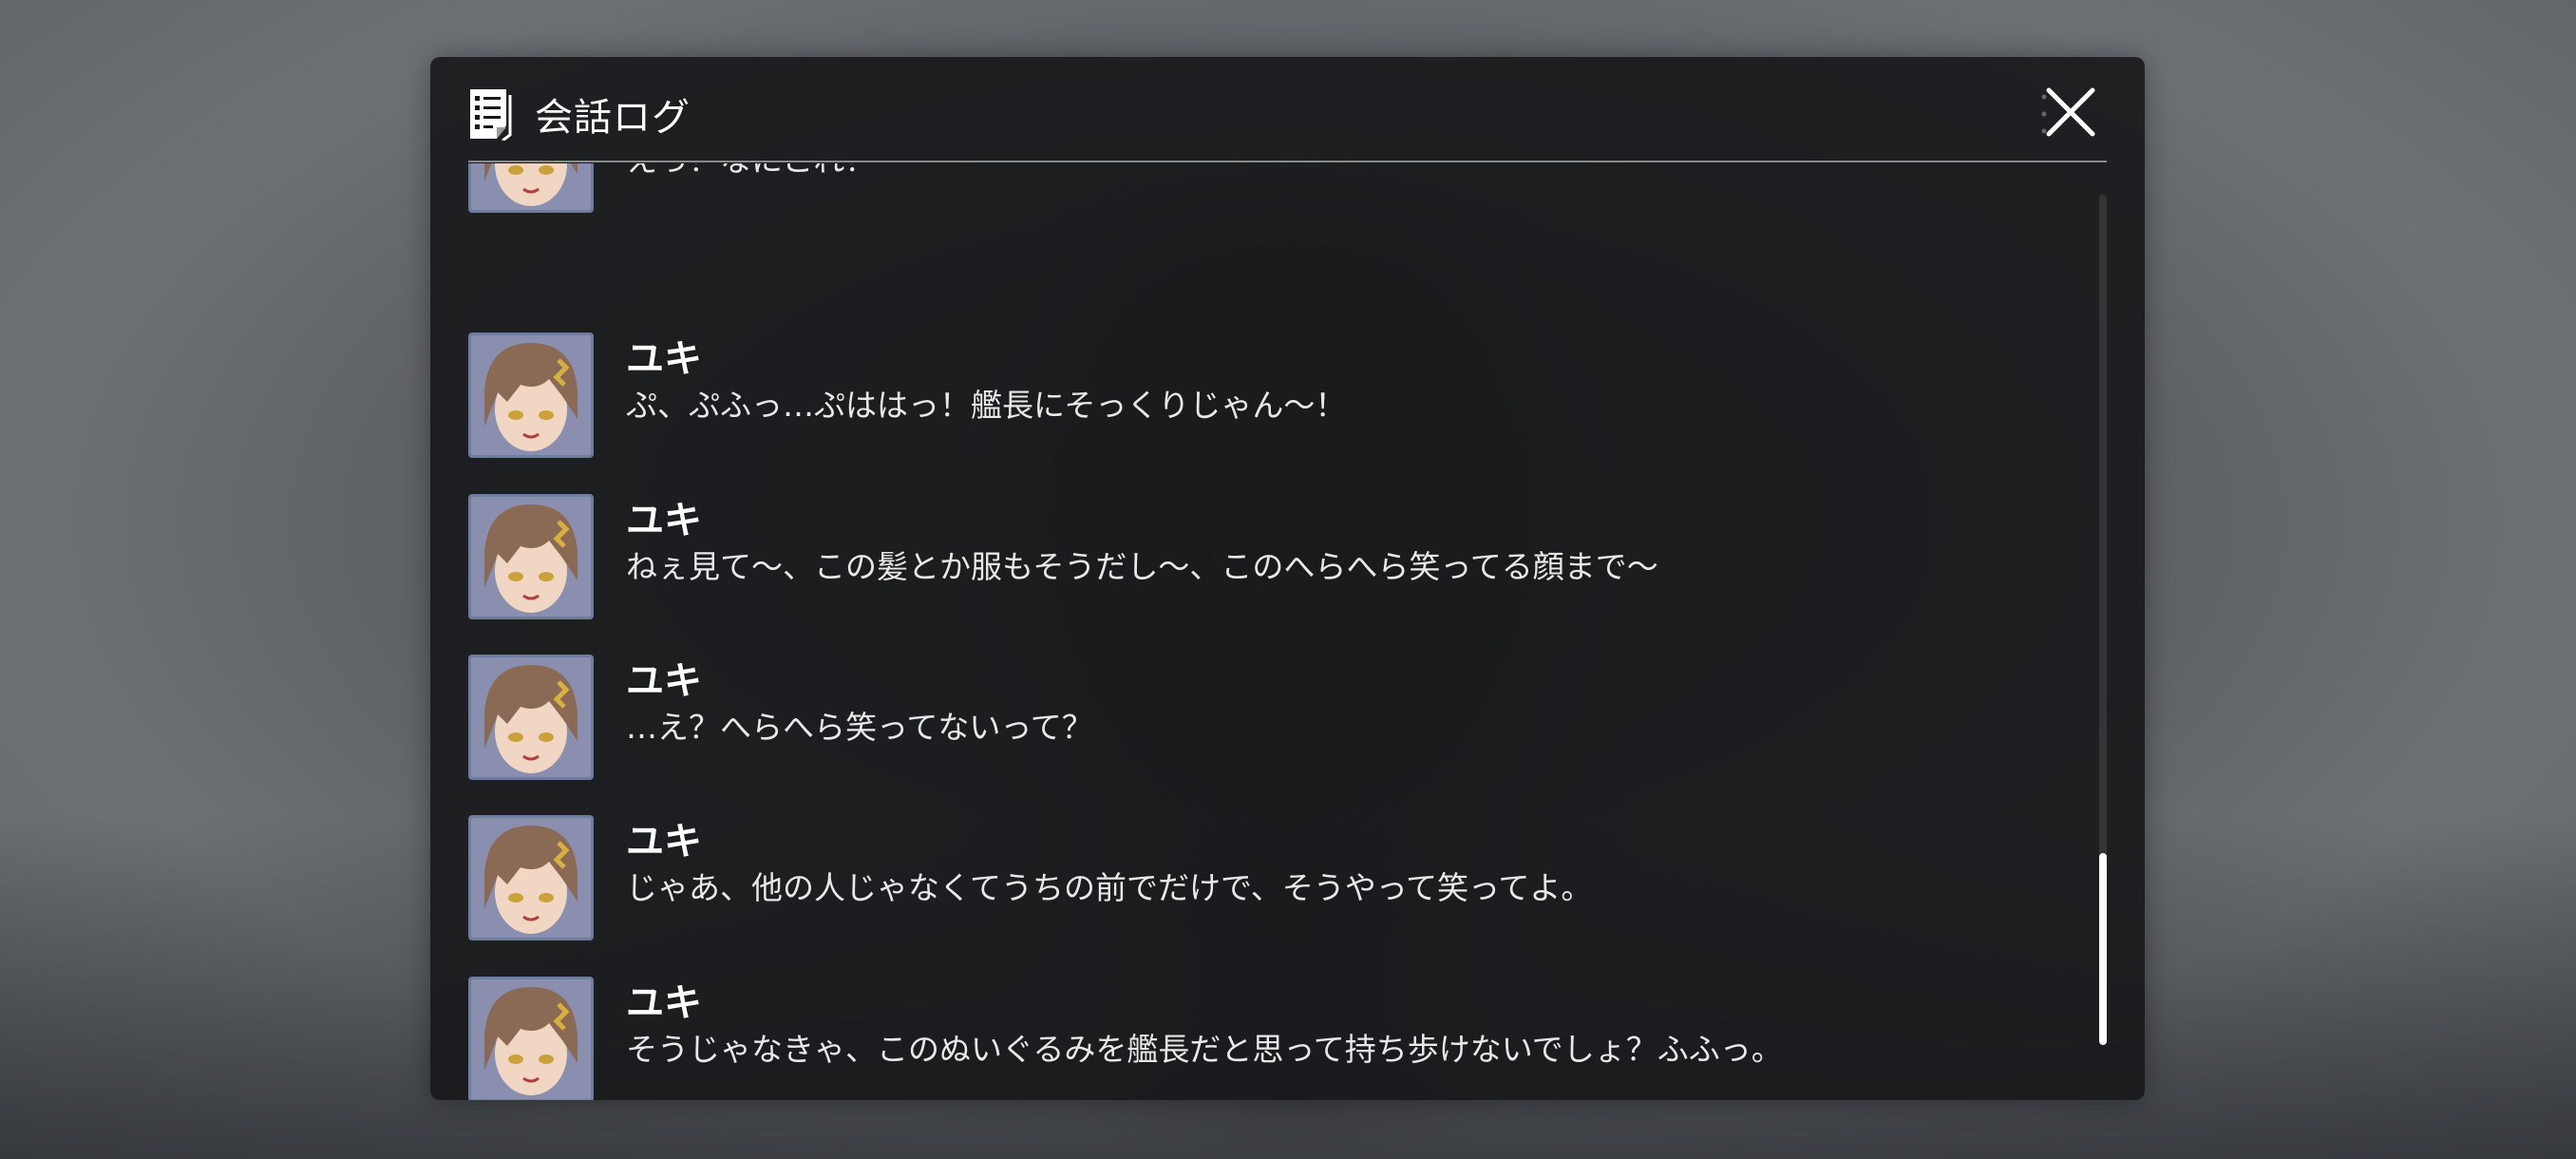 The width and height of the screenshot is (2576, 1159). I want to click on log-entry: ユキ ねぇ見て〜、この髪とか服もそうだし〜、このへらへら笑ってる顔まで〜, so click(1266, 560).